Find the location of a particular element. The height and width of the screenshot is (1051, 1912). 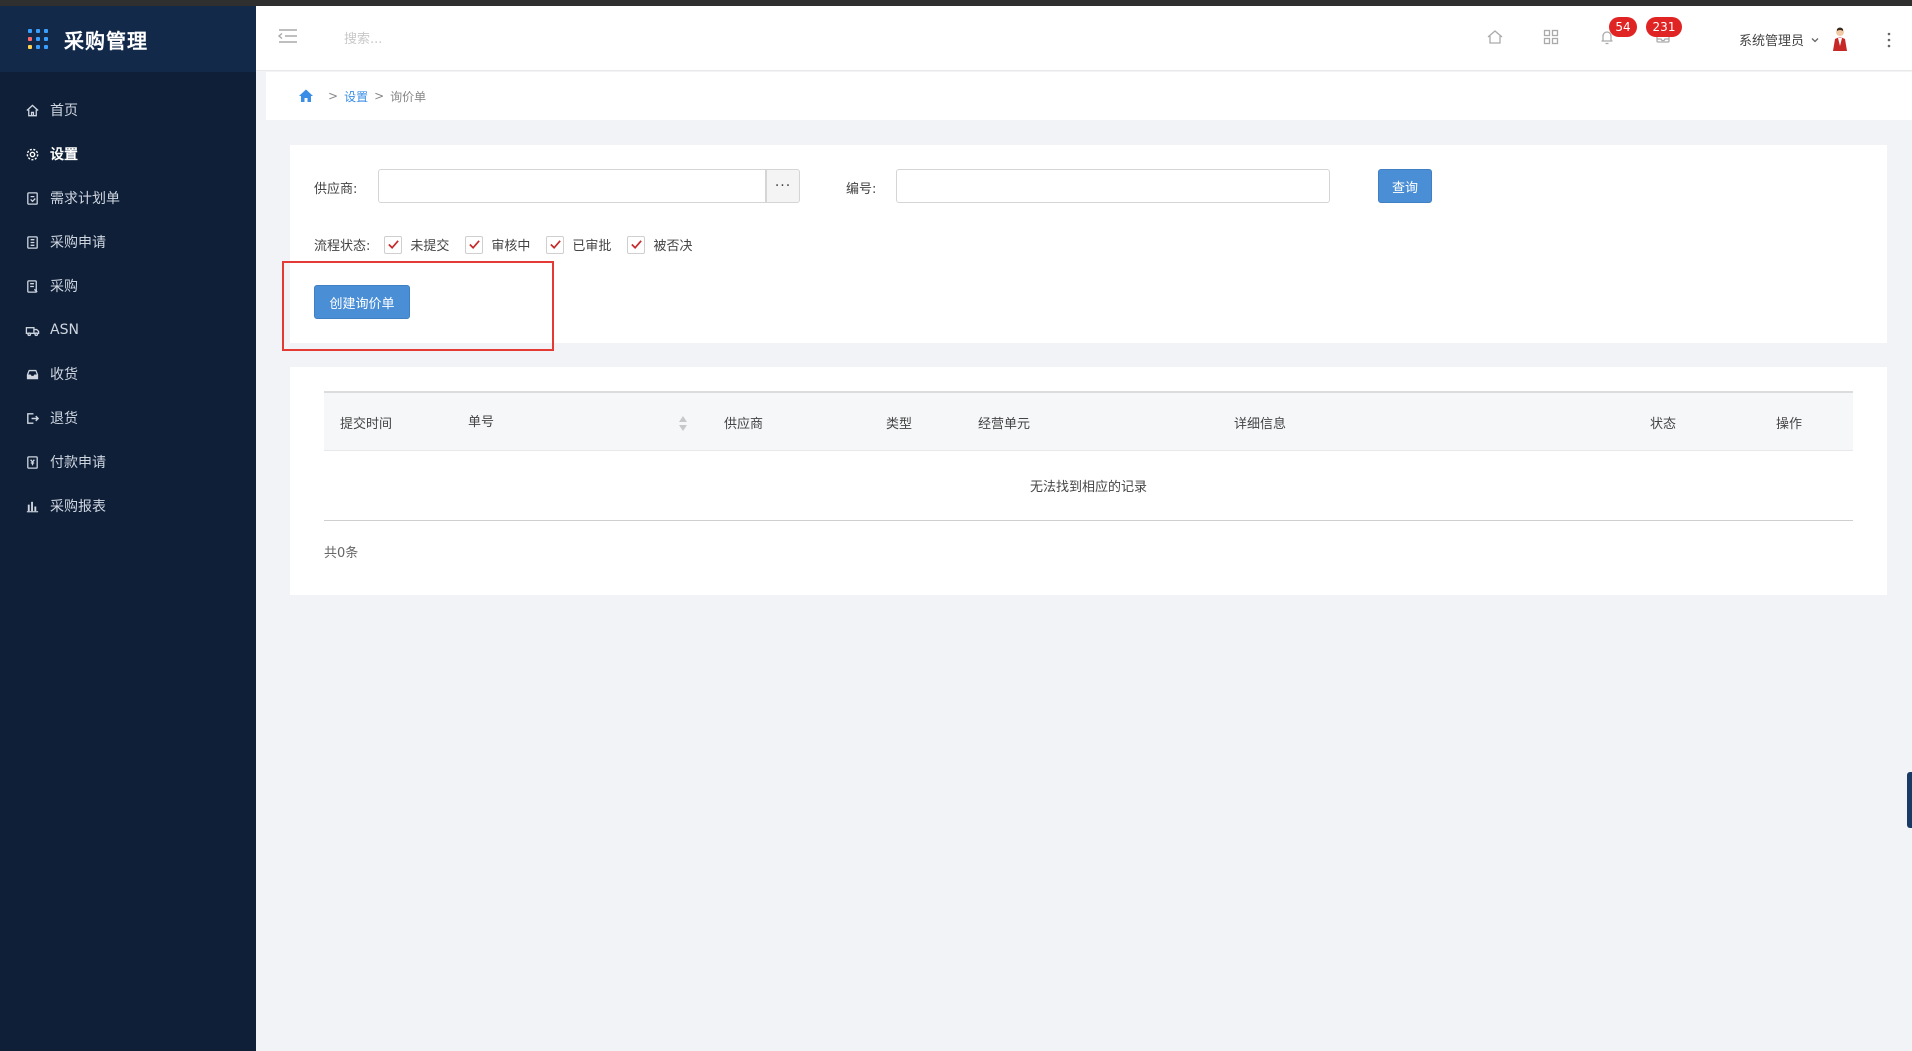

sidebar-item-asn: ASN is located at coordinates (128, 330).